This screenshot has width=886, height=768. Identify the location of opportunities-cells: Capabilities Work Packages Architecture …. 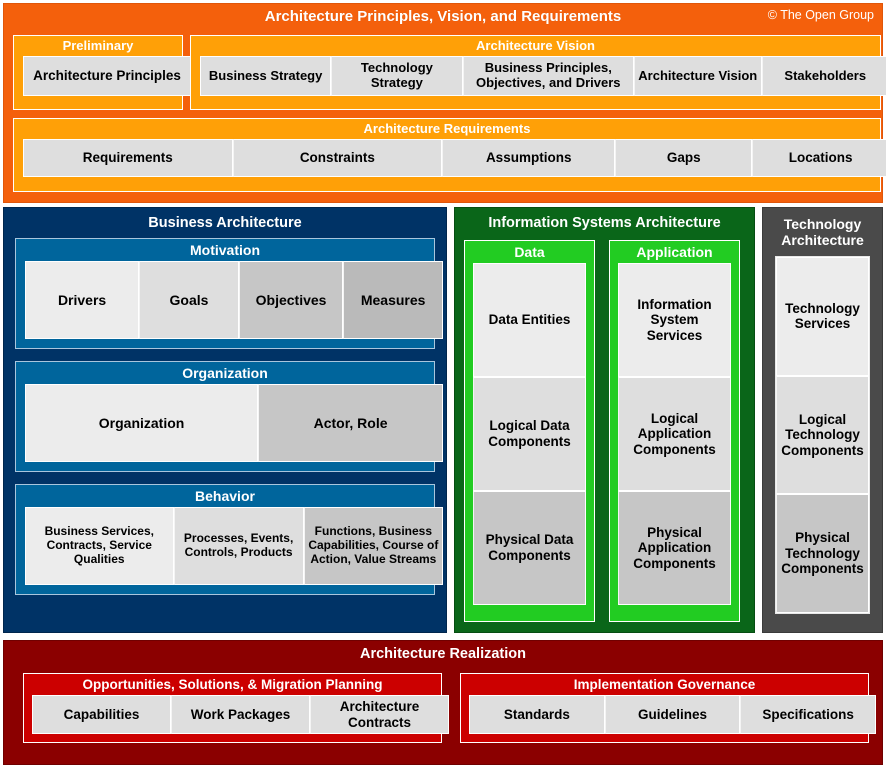
(240, 714).